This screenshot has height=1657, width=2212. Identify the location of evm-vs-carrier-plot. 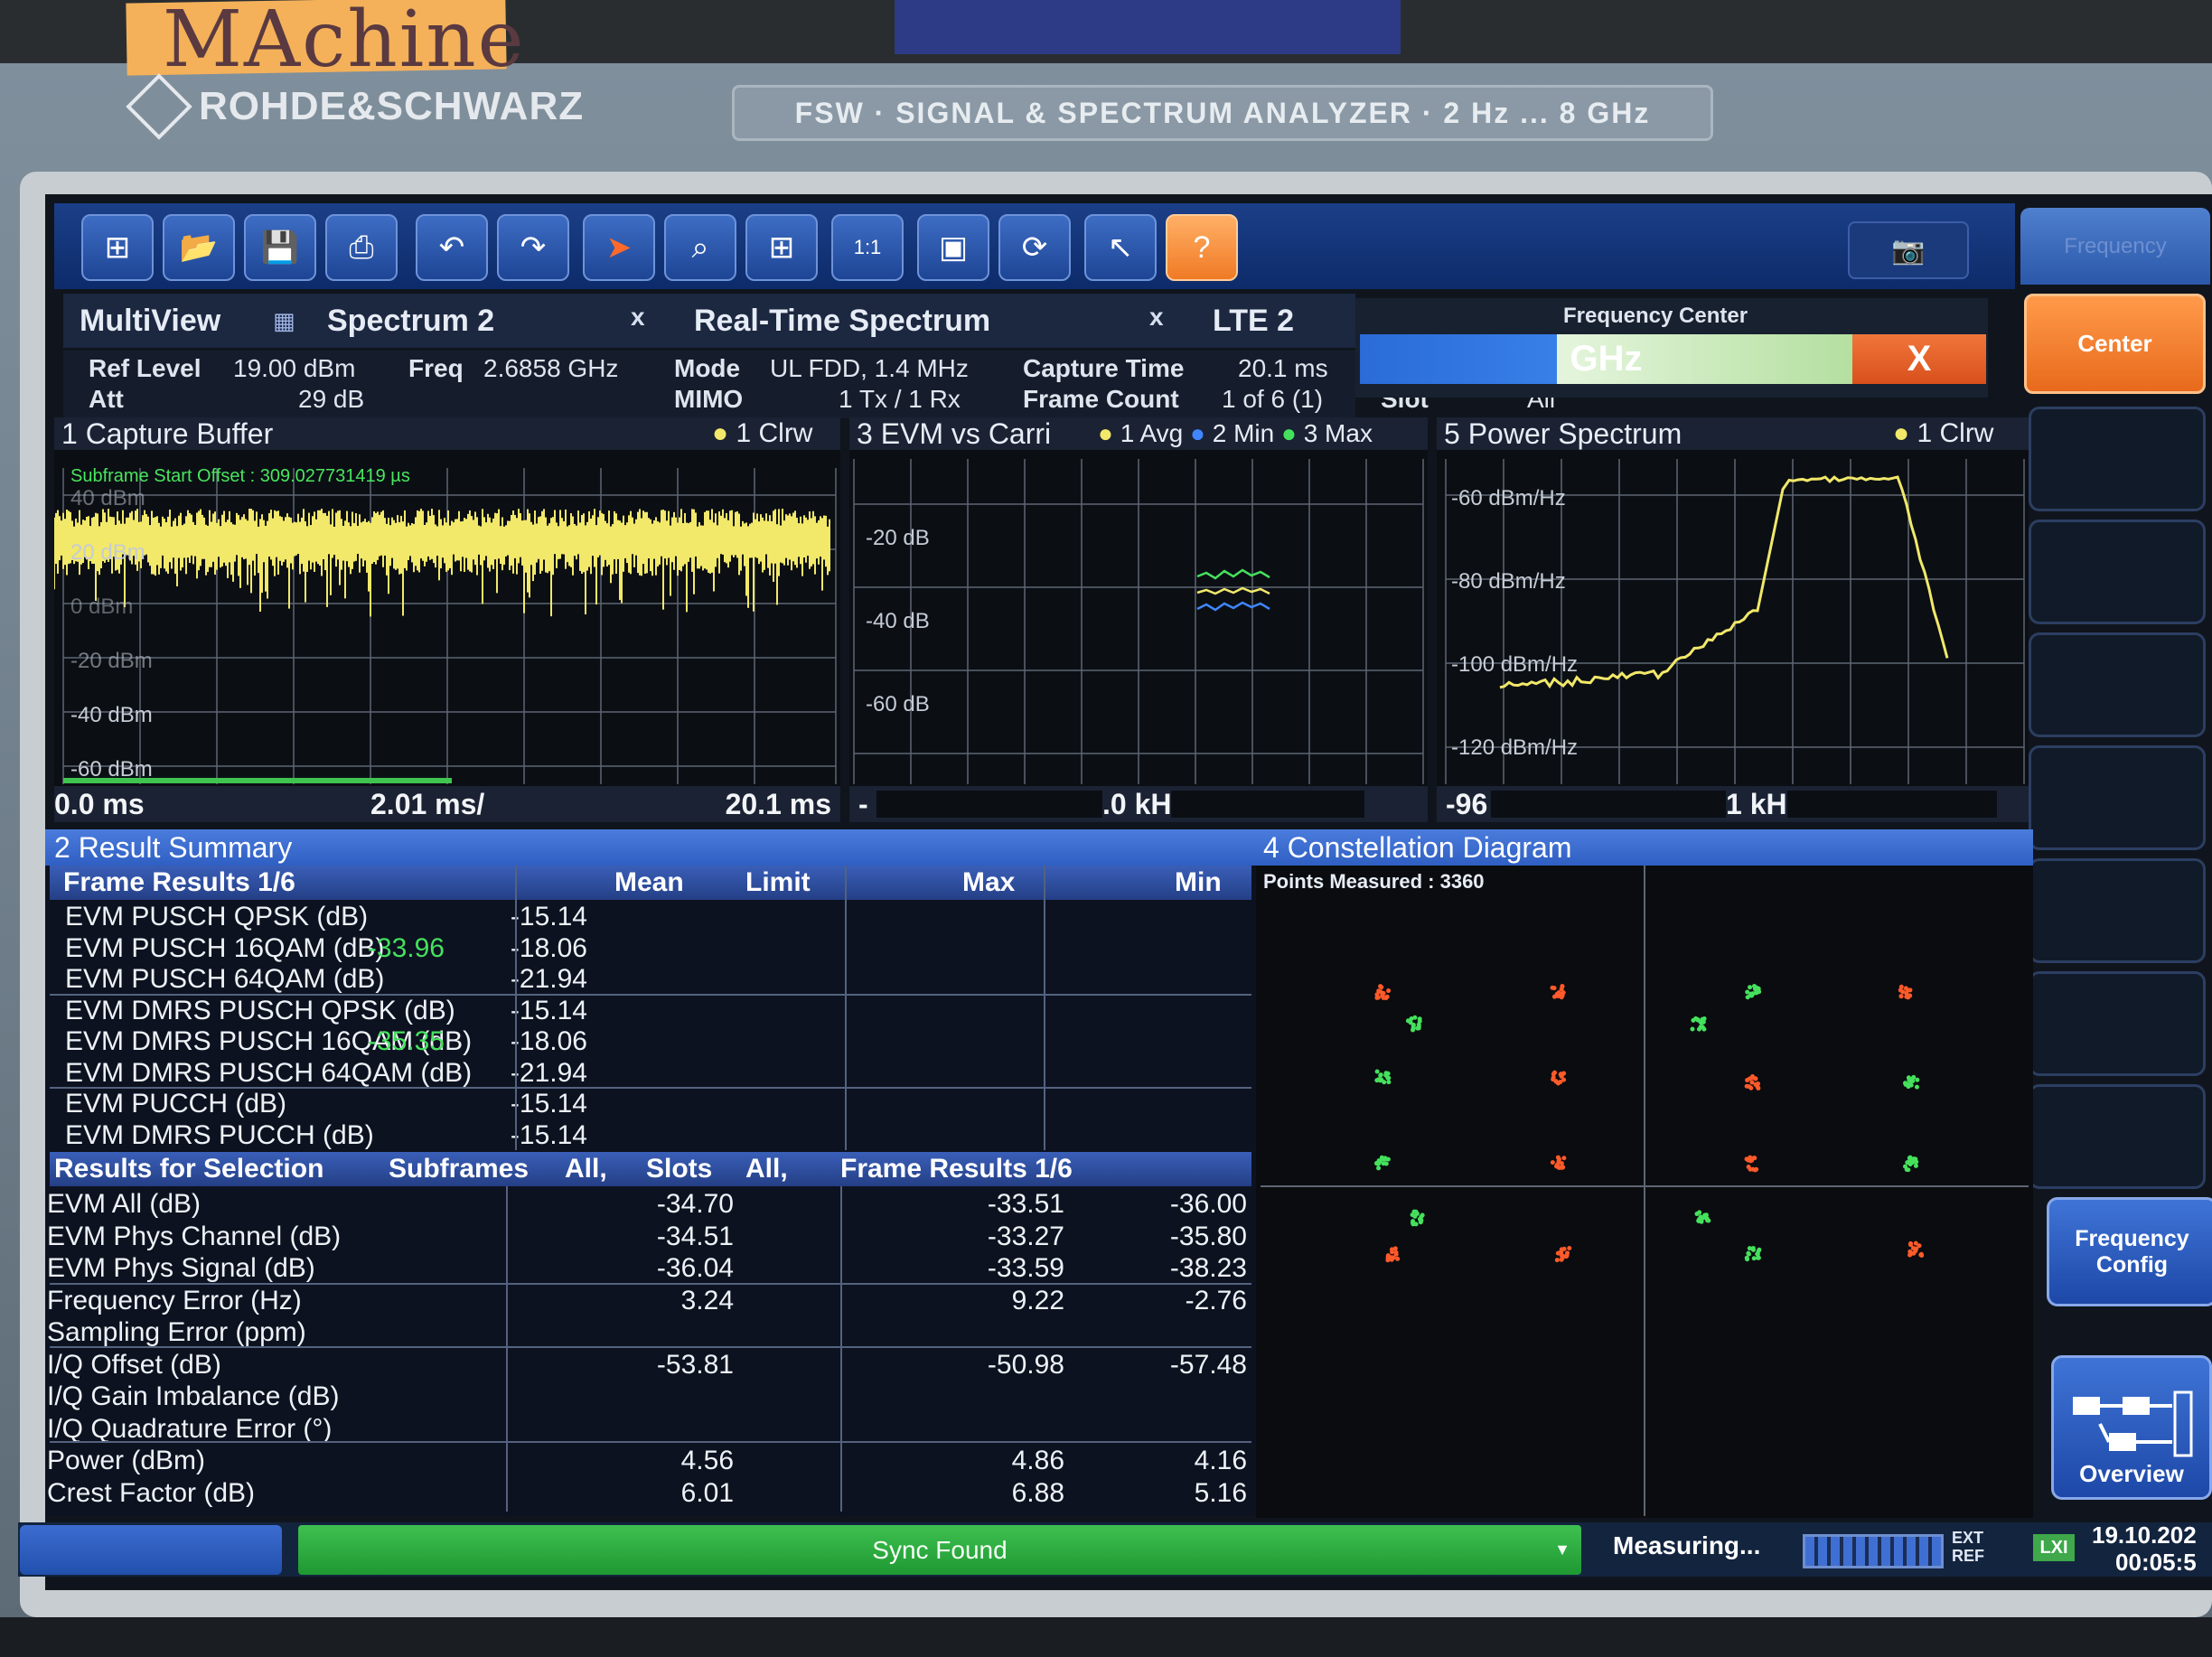
(1138, 621).